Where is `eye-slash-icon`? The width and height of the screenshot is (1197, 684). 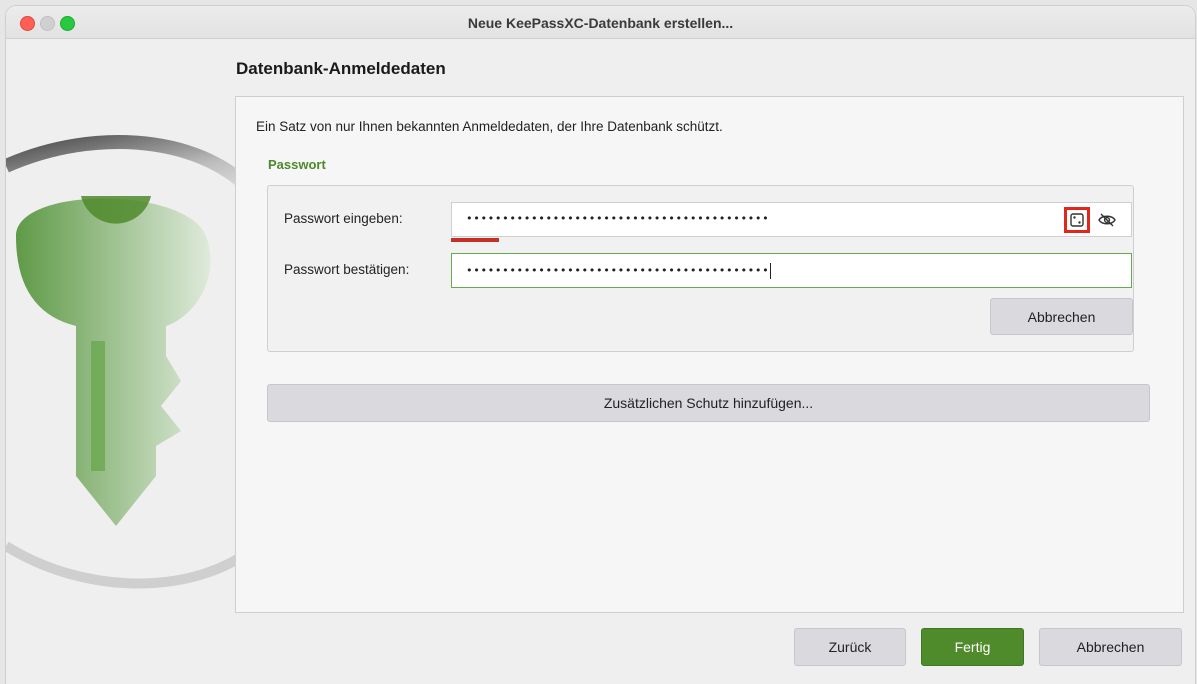
eye-slash-icon is located at coordinates (1107, 220).